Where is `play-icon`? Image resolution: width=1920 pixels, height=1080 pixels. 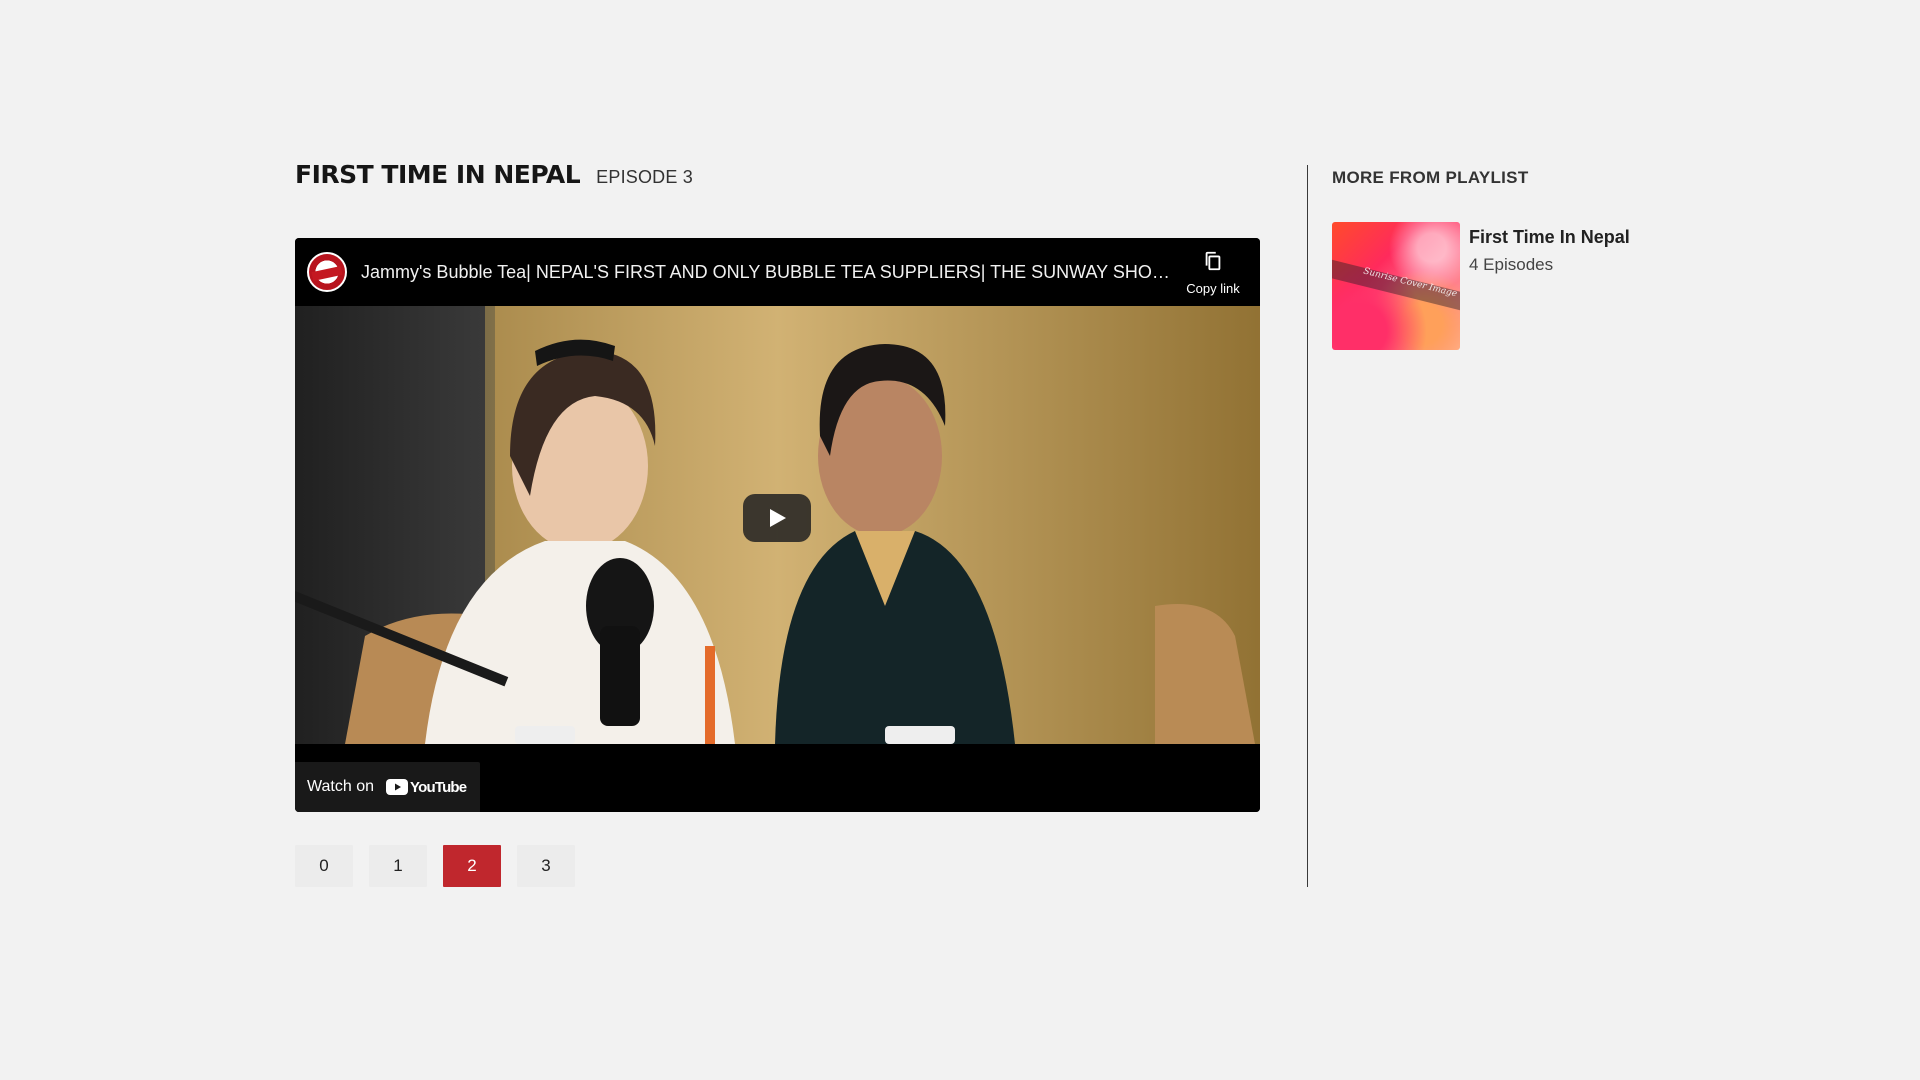
play-icon is located at coordinates (778, 518).